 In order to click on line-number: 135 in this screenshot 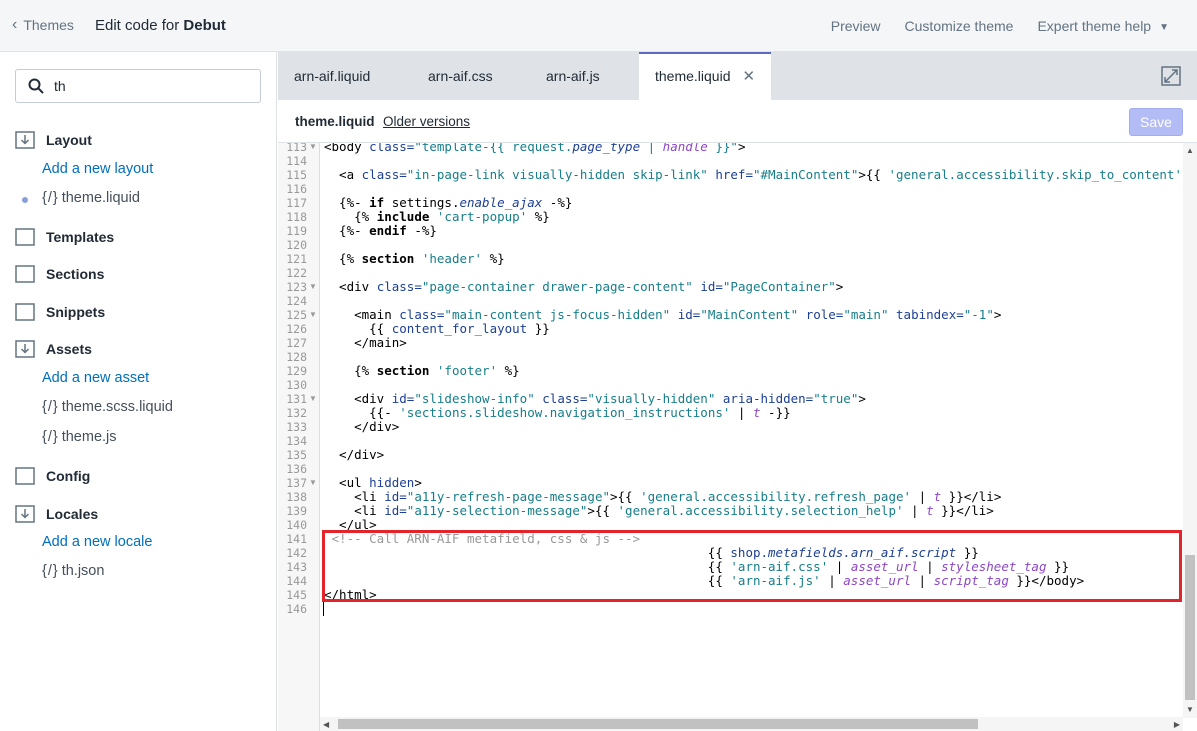, I will do `click(296, 455)`.